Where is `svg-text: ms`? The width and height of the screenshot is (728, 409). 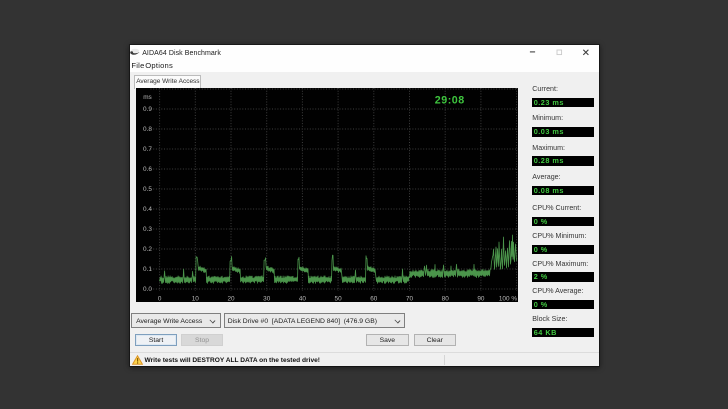 svg-text: ms is located at coordinates (147, 97).